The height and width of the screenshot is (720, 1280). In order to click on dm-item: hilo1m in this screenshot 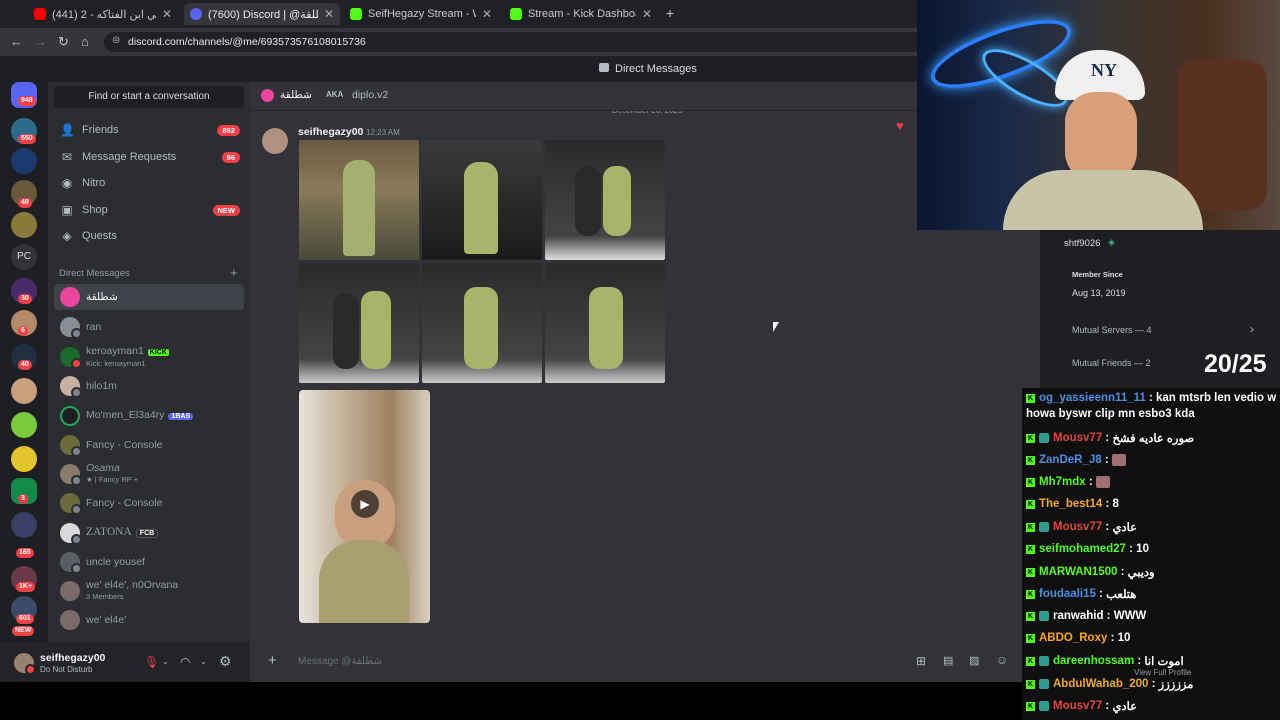, I will do `click(149, 386)`.